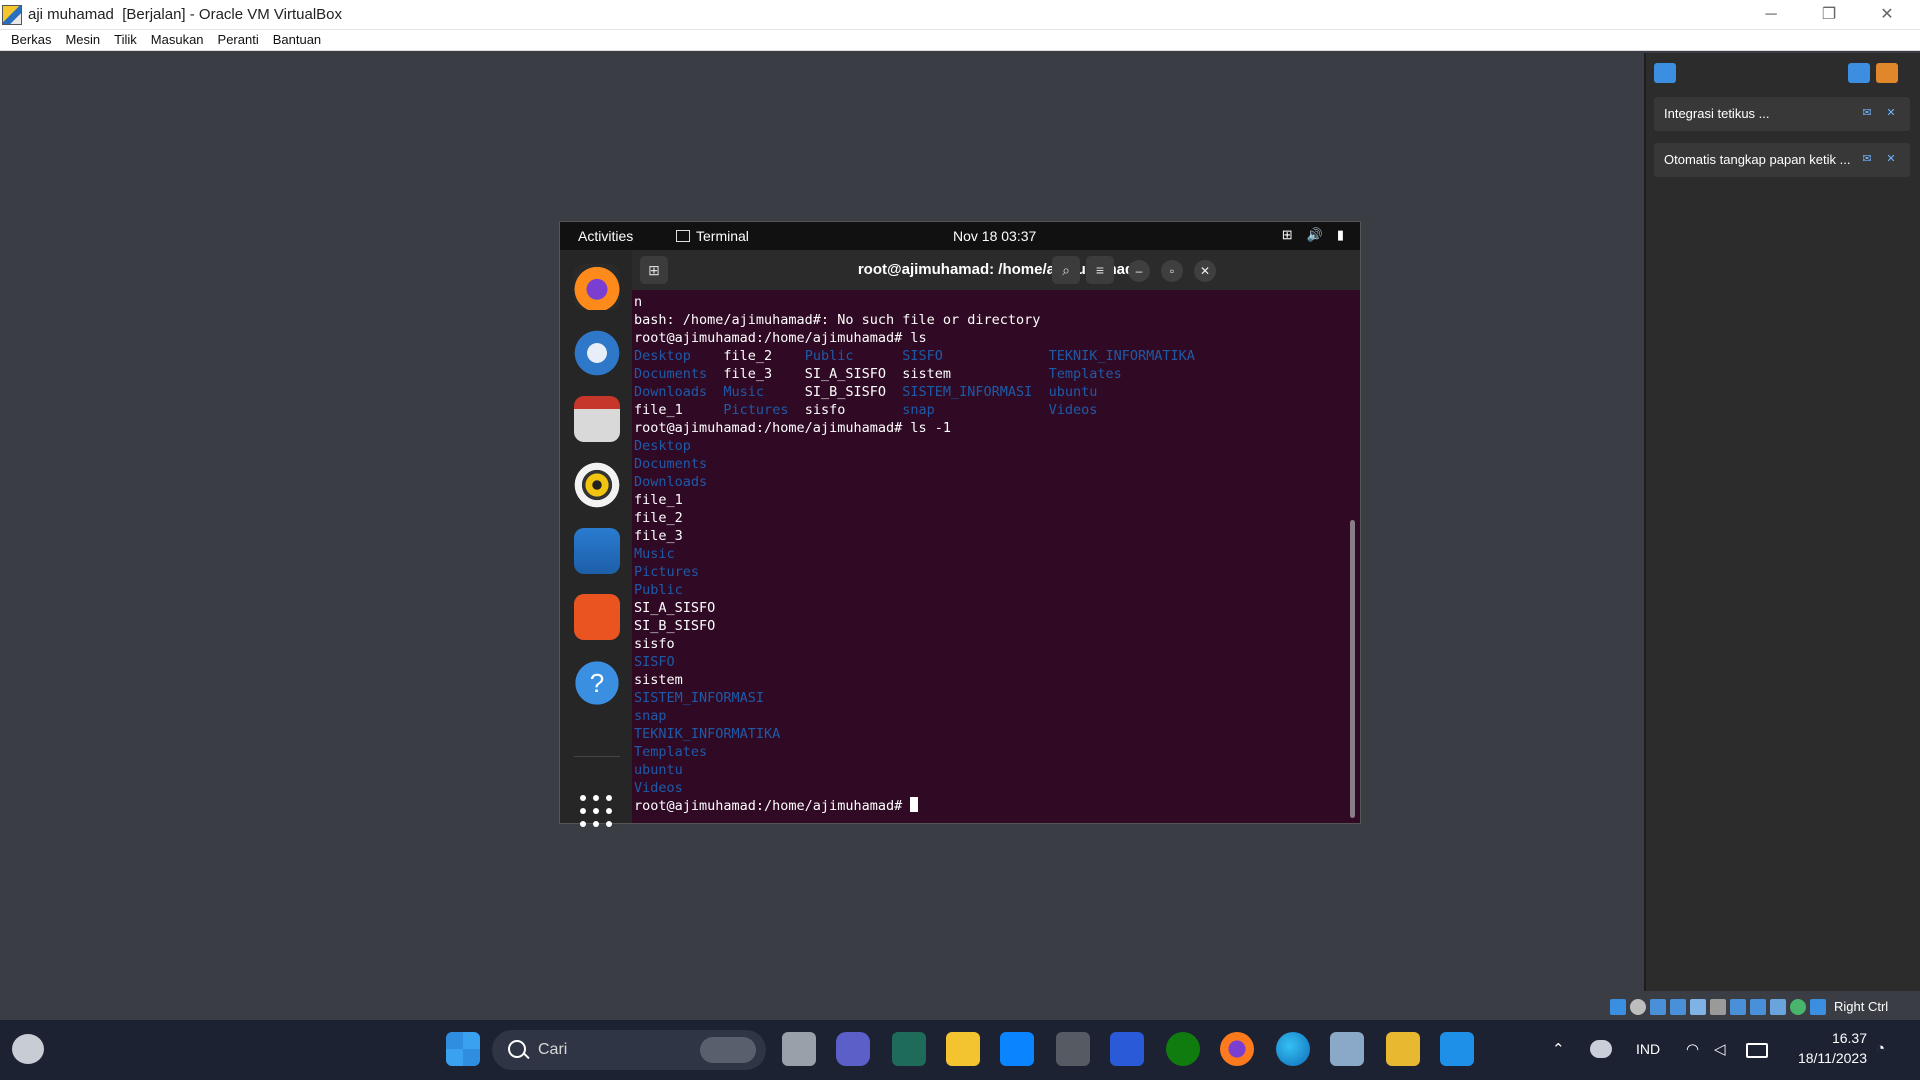  I want to click on search-placeholder: Cari, so click(553, 1049).